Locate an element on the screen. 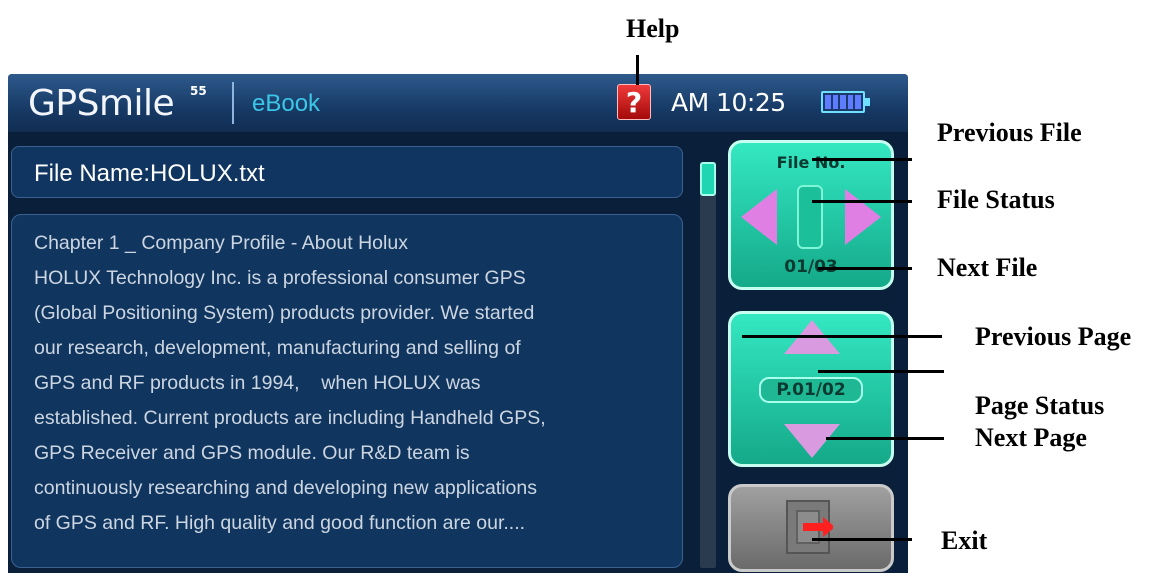  gpsmile-logo: GPSmile is located at coordinates (101, 103).